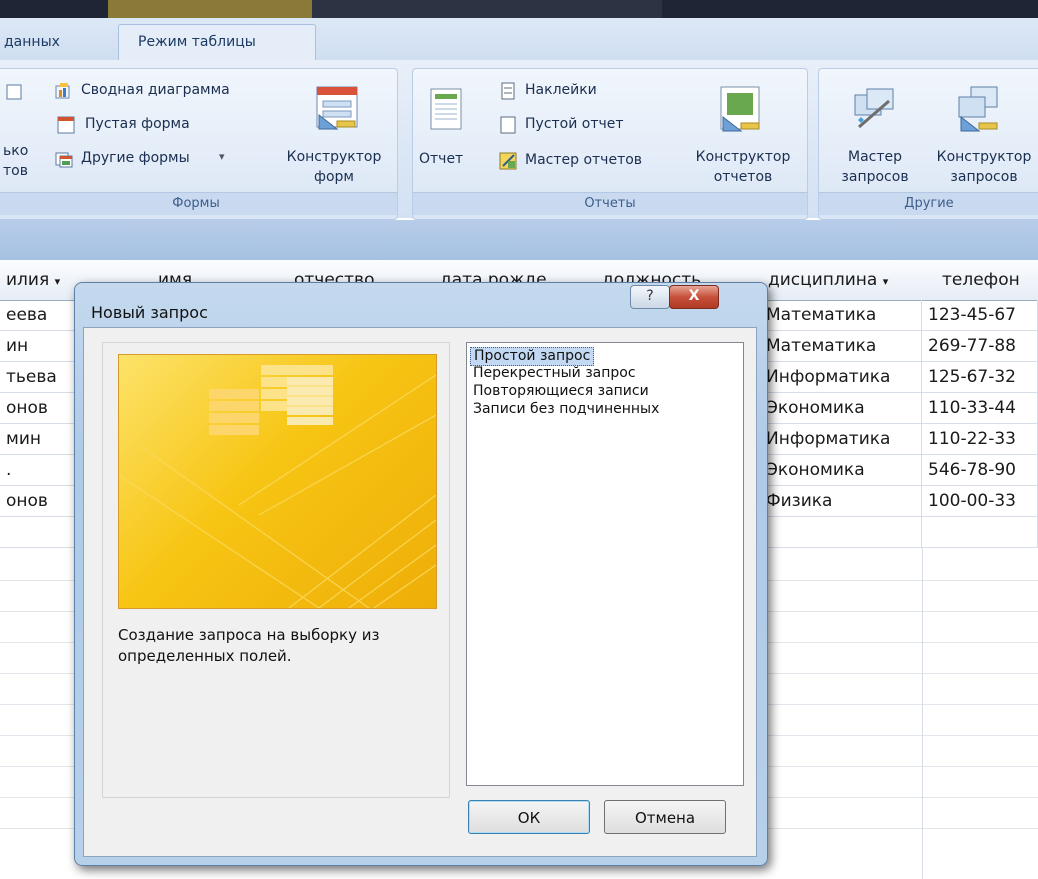 The height and width of the screenshot is (879, 1038). I want to click on query-illustration, so click(277, 486).